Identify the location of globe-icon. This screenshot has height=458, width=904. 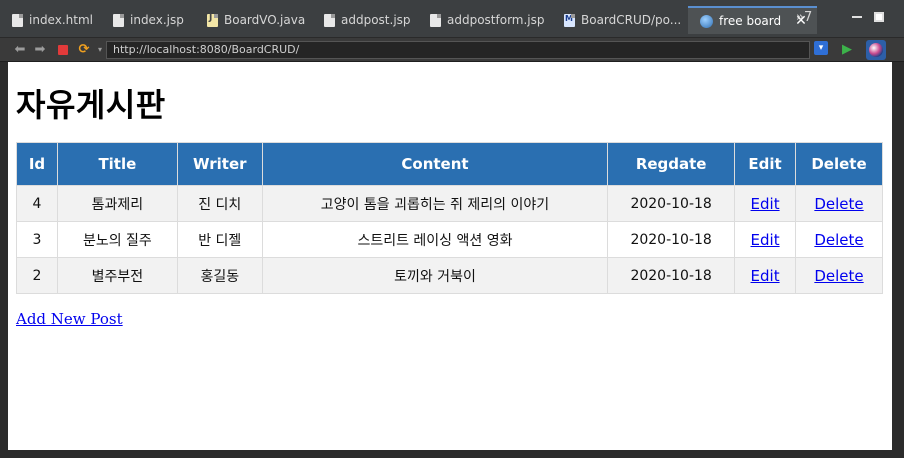
(706, 21).